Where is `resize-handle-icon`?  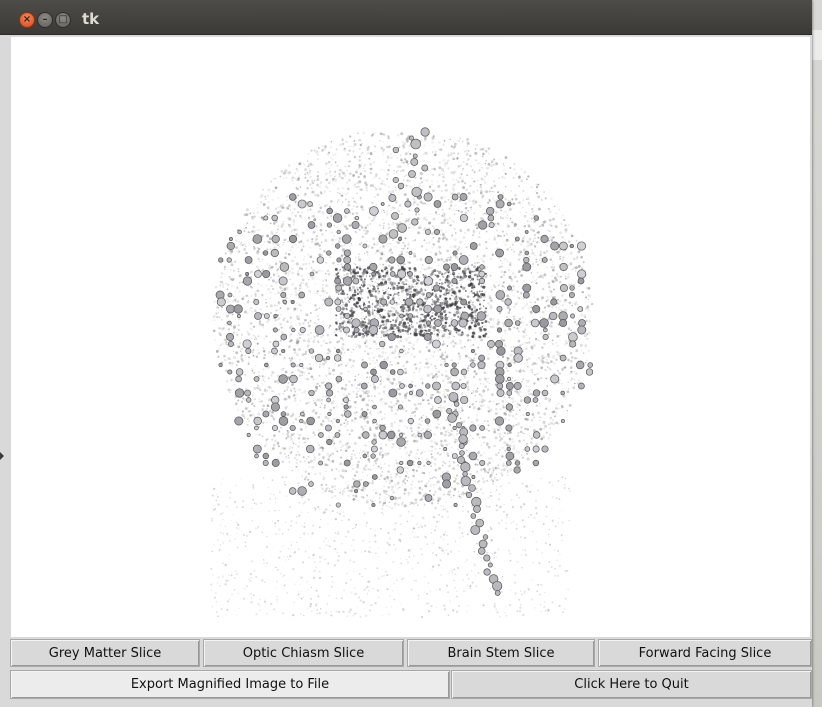 resize-handle-icon is located at coordinates (2, 456).